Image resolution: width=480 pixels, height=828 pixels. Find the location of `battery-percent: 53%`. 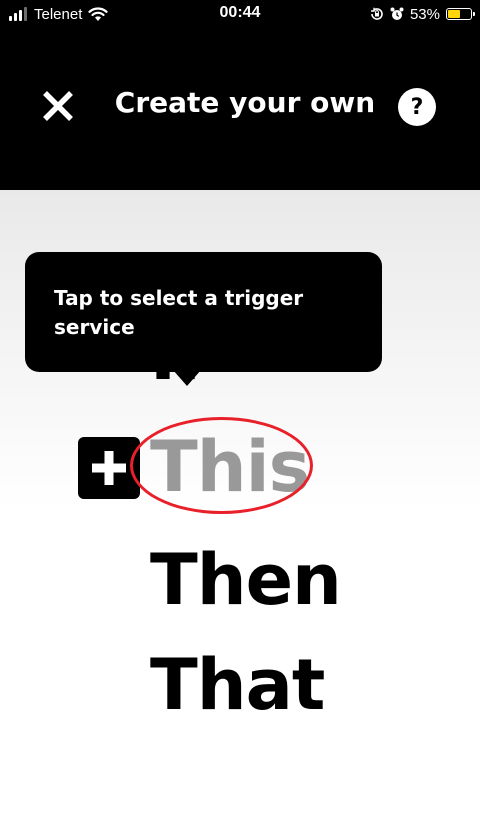

battery-percent: 53% is located at coordinates (424, 14).